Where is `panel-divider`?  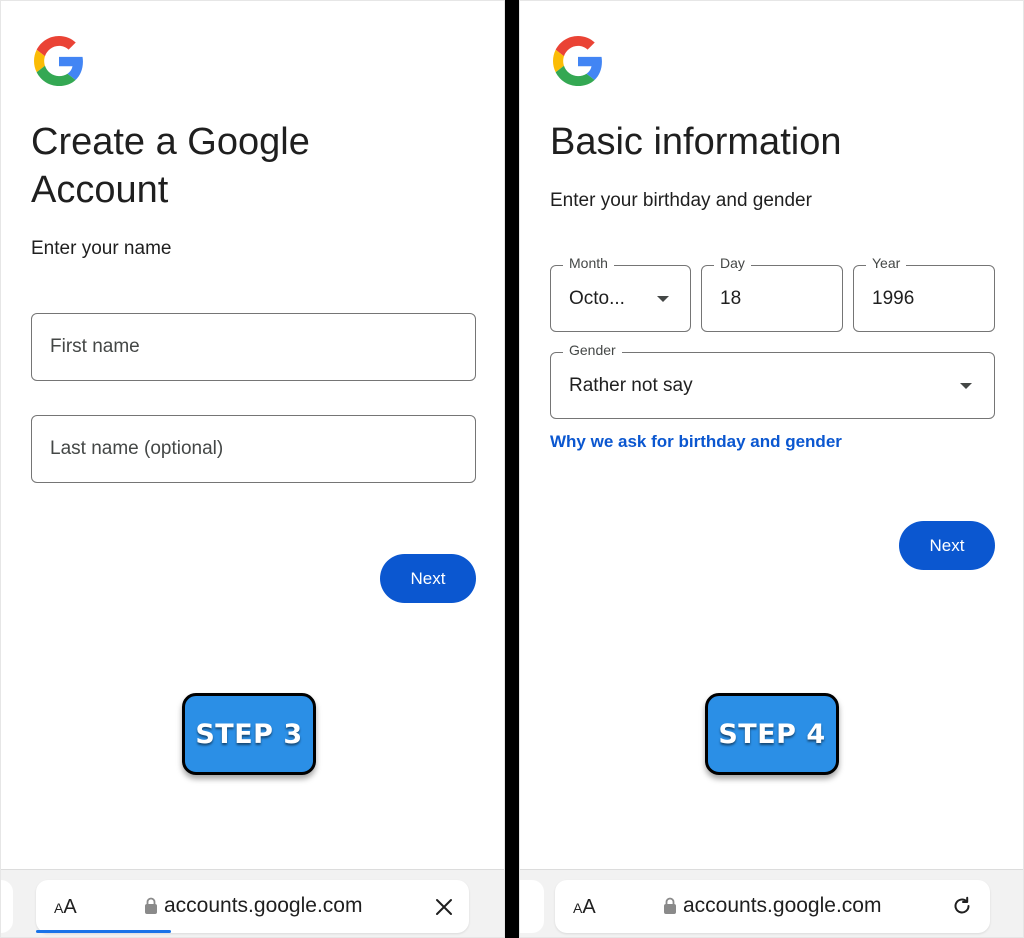
panel-divider is located at coordinates (512, 469).